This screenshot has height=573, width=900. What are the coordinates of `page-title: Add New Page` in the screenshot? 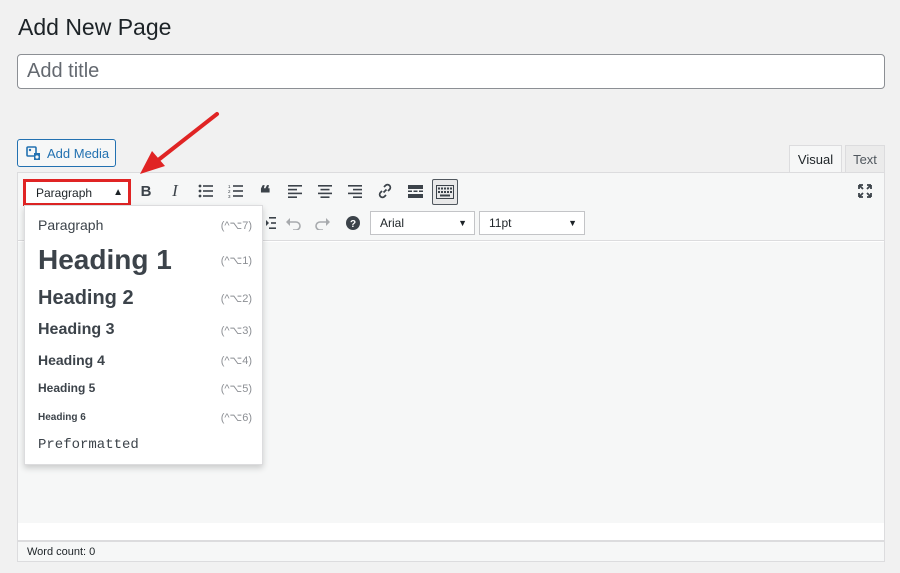 It's located at (95, 27).